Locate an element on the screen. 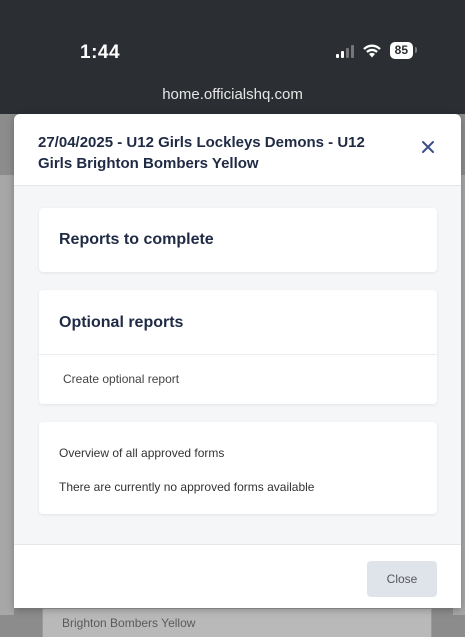 This screenshot has height=637, width=465. create-optional-report-link: Create optional report is located at coordinates (121, 379).